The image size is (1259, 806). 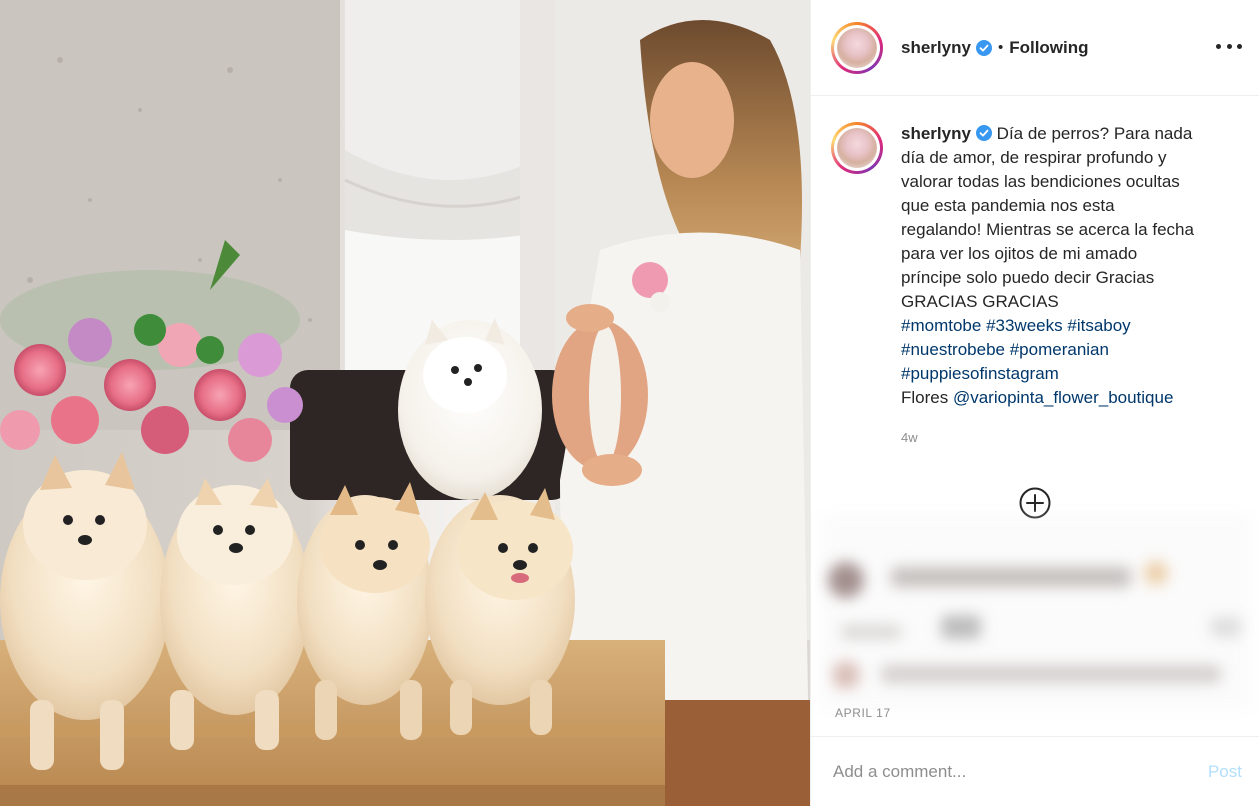 I want to click on avatar-image, so click(x=857, y=47).